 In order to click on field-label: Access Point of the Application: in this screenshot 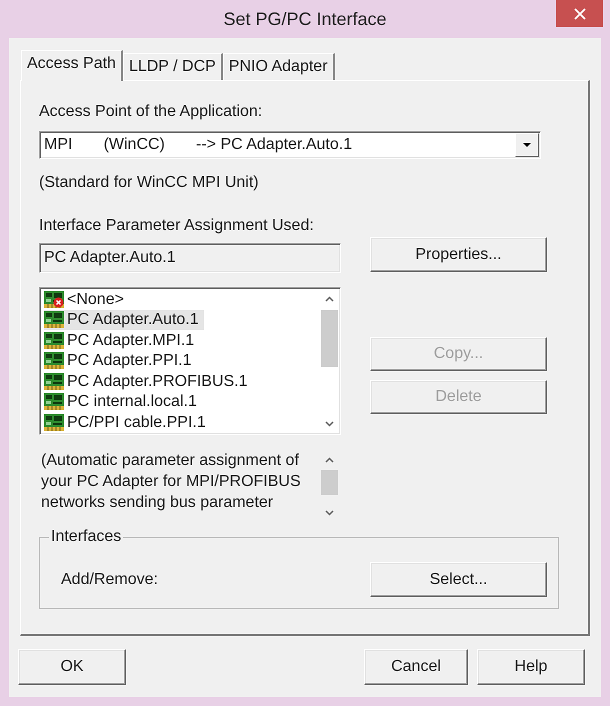, I will do `click(151, 112)`.